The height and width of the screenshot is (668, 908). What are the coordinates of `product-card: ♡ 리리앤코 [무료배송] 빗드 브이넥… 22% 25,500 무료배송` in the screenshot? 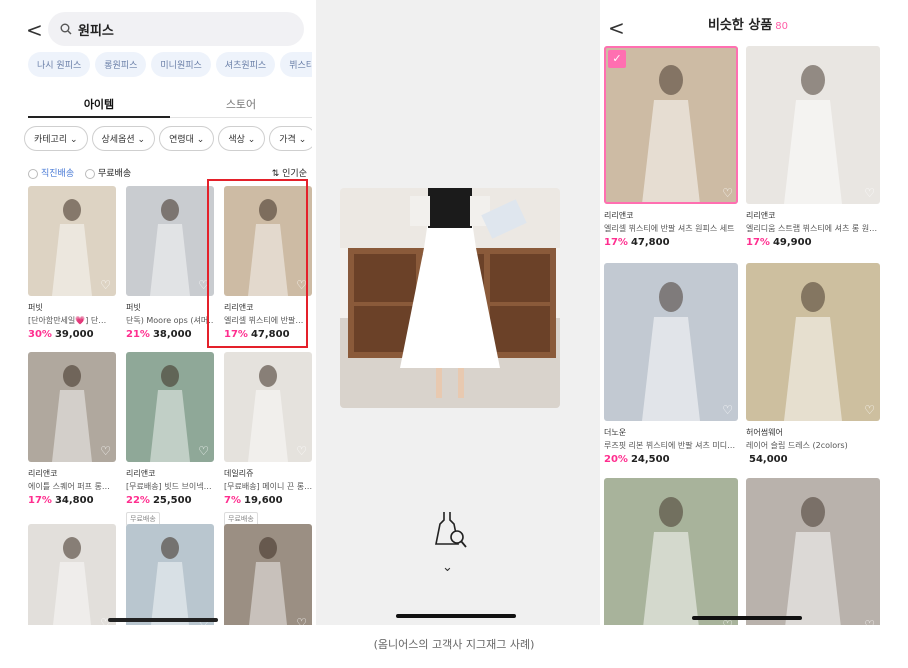 It's located at (170, 439).